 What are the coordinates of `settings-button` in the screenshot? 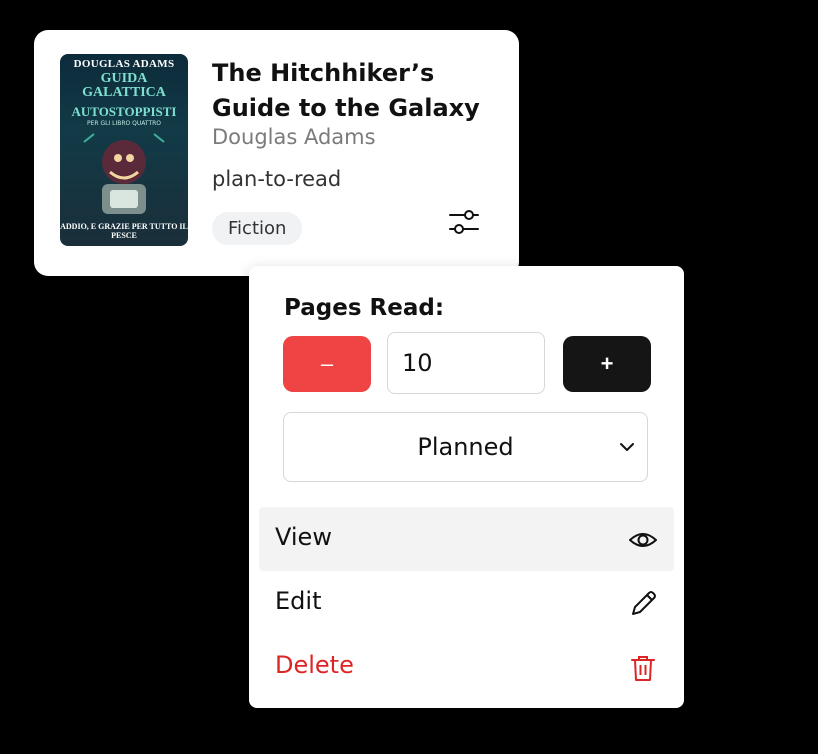 It's located at (464, 222).